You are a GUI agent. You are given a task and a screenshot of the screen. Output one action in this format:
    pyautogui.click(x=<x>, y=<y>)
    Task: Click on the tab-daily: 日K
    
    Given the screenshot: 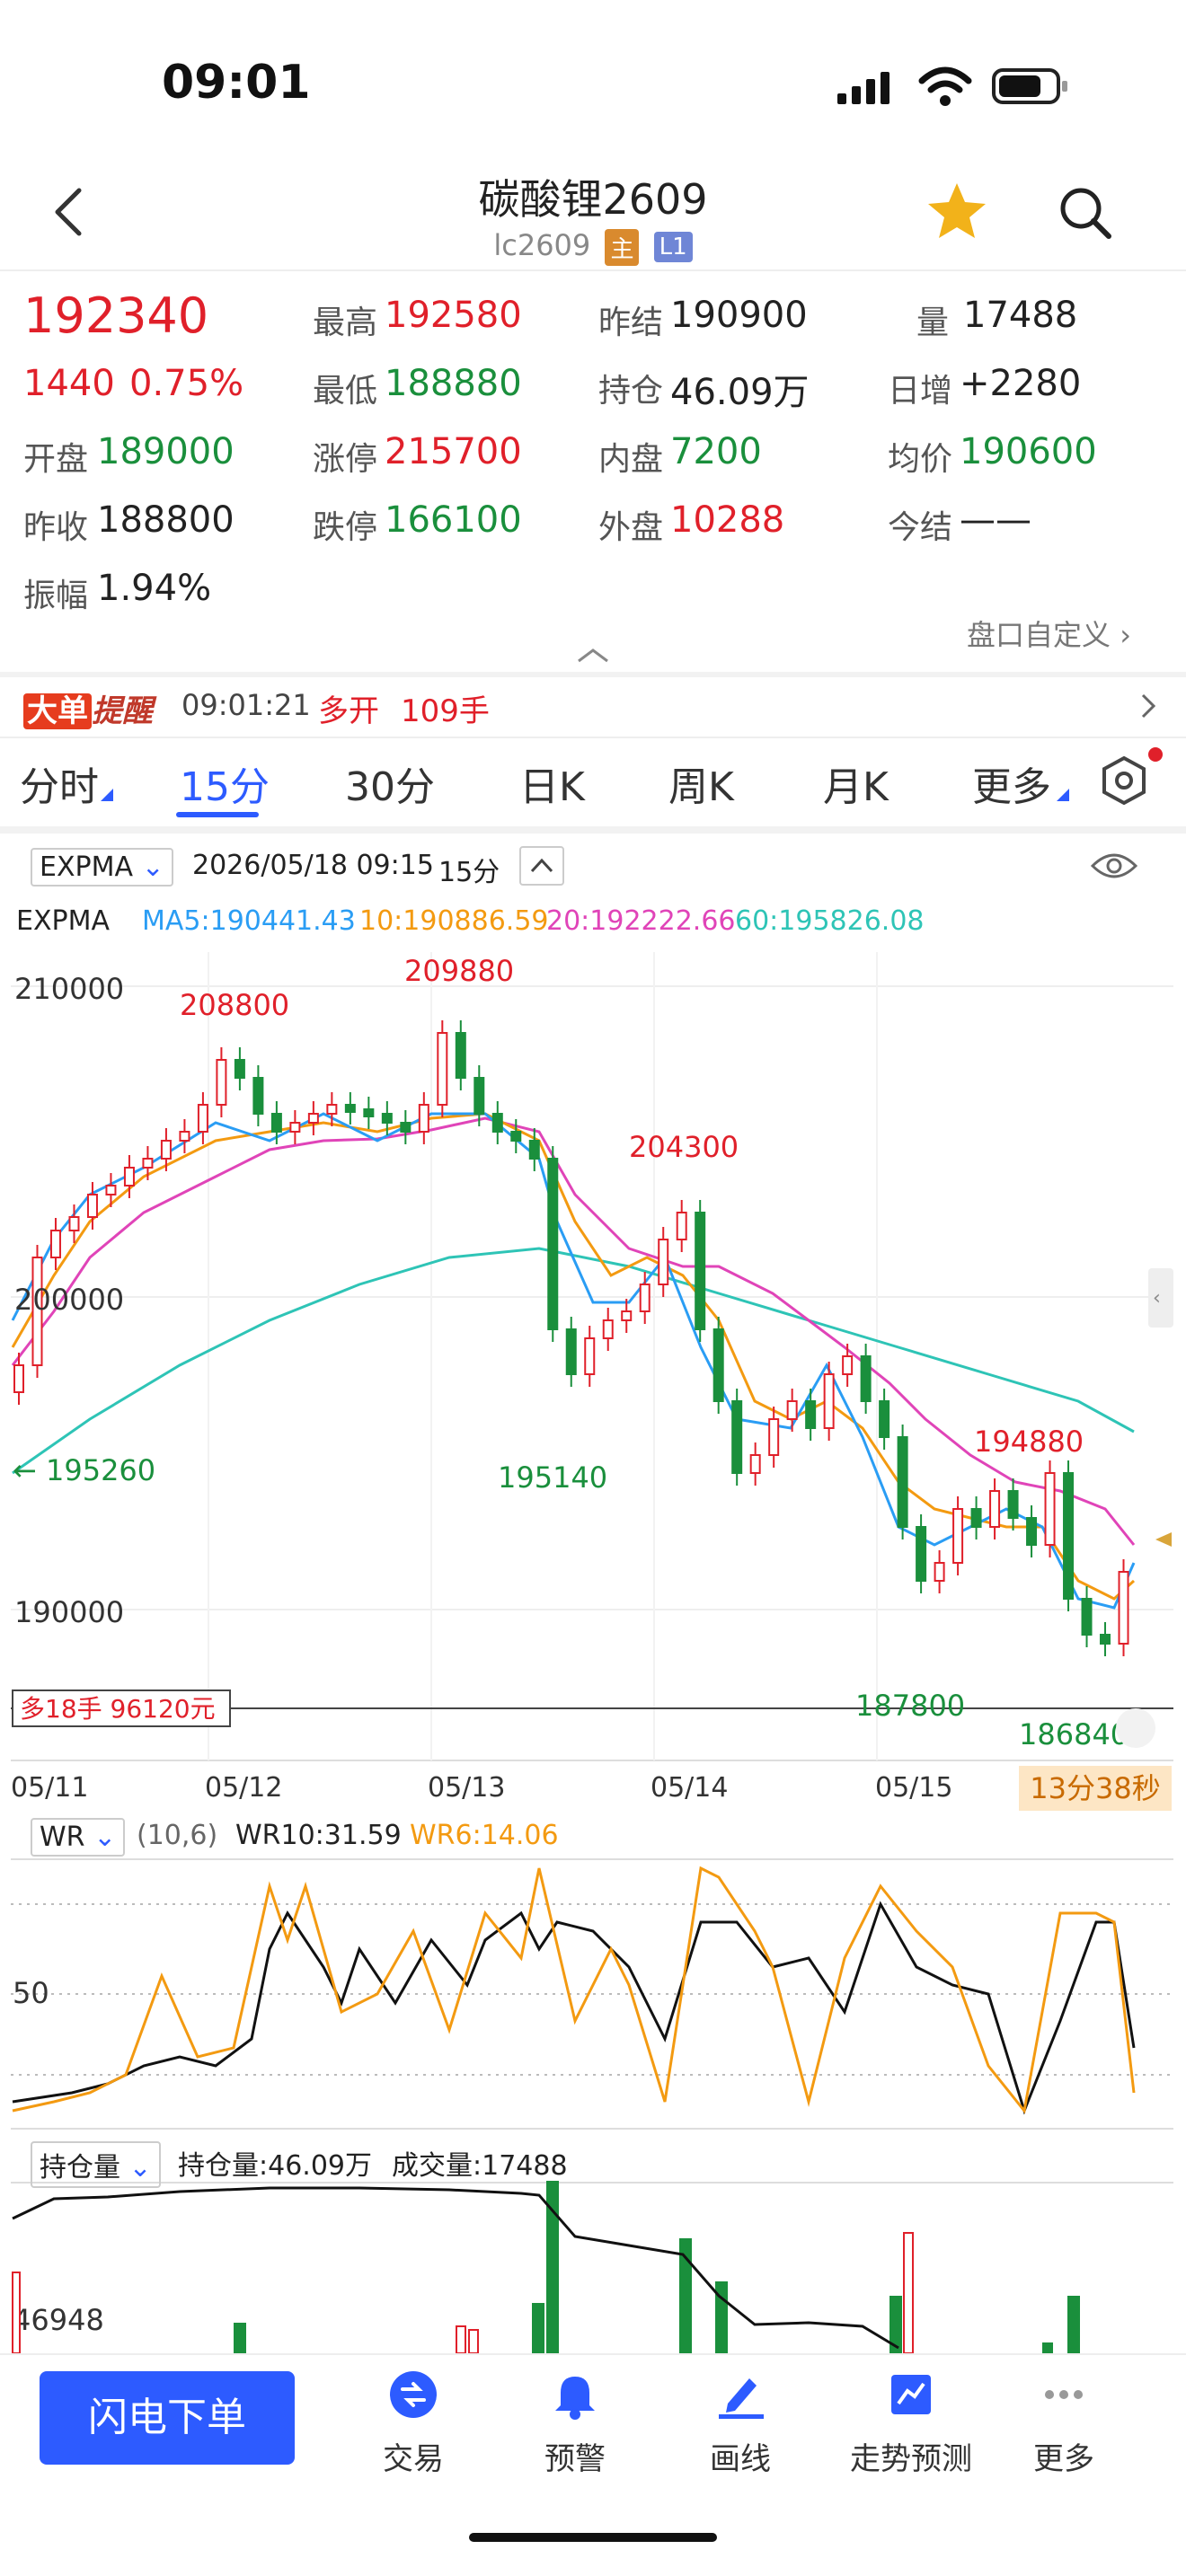 What is the action you would take?
    pyautogui.click(x=552, y=783)
    